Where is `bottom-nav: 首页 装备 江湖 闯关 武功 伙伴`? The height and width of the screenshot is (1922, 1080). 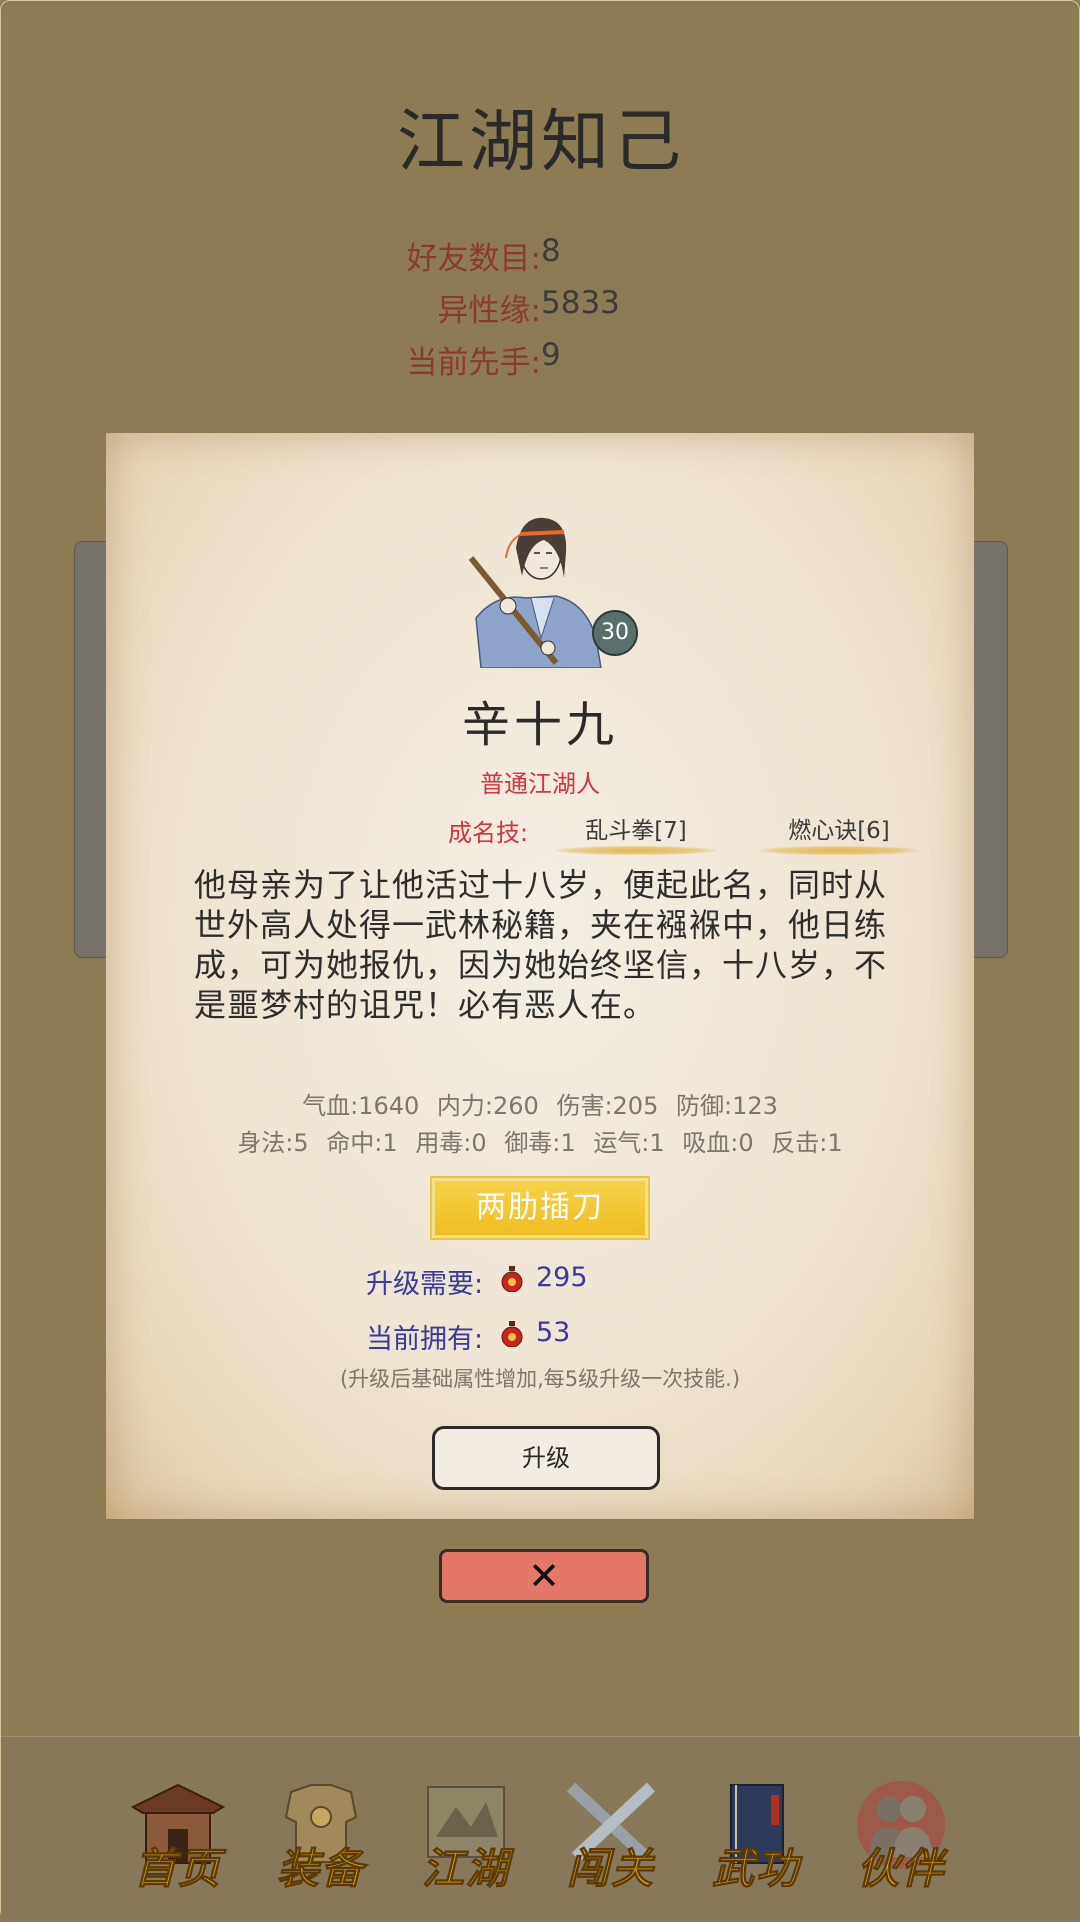
bottom-nav: 首页 装备 江湖 闯关 武功 伙伴 is located at coordinates (540, 1829).